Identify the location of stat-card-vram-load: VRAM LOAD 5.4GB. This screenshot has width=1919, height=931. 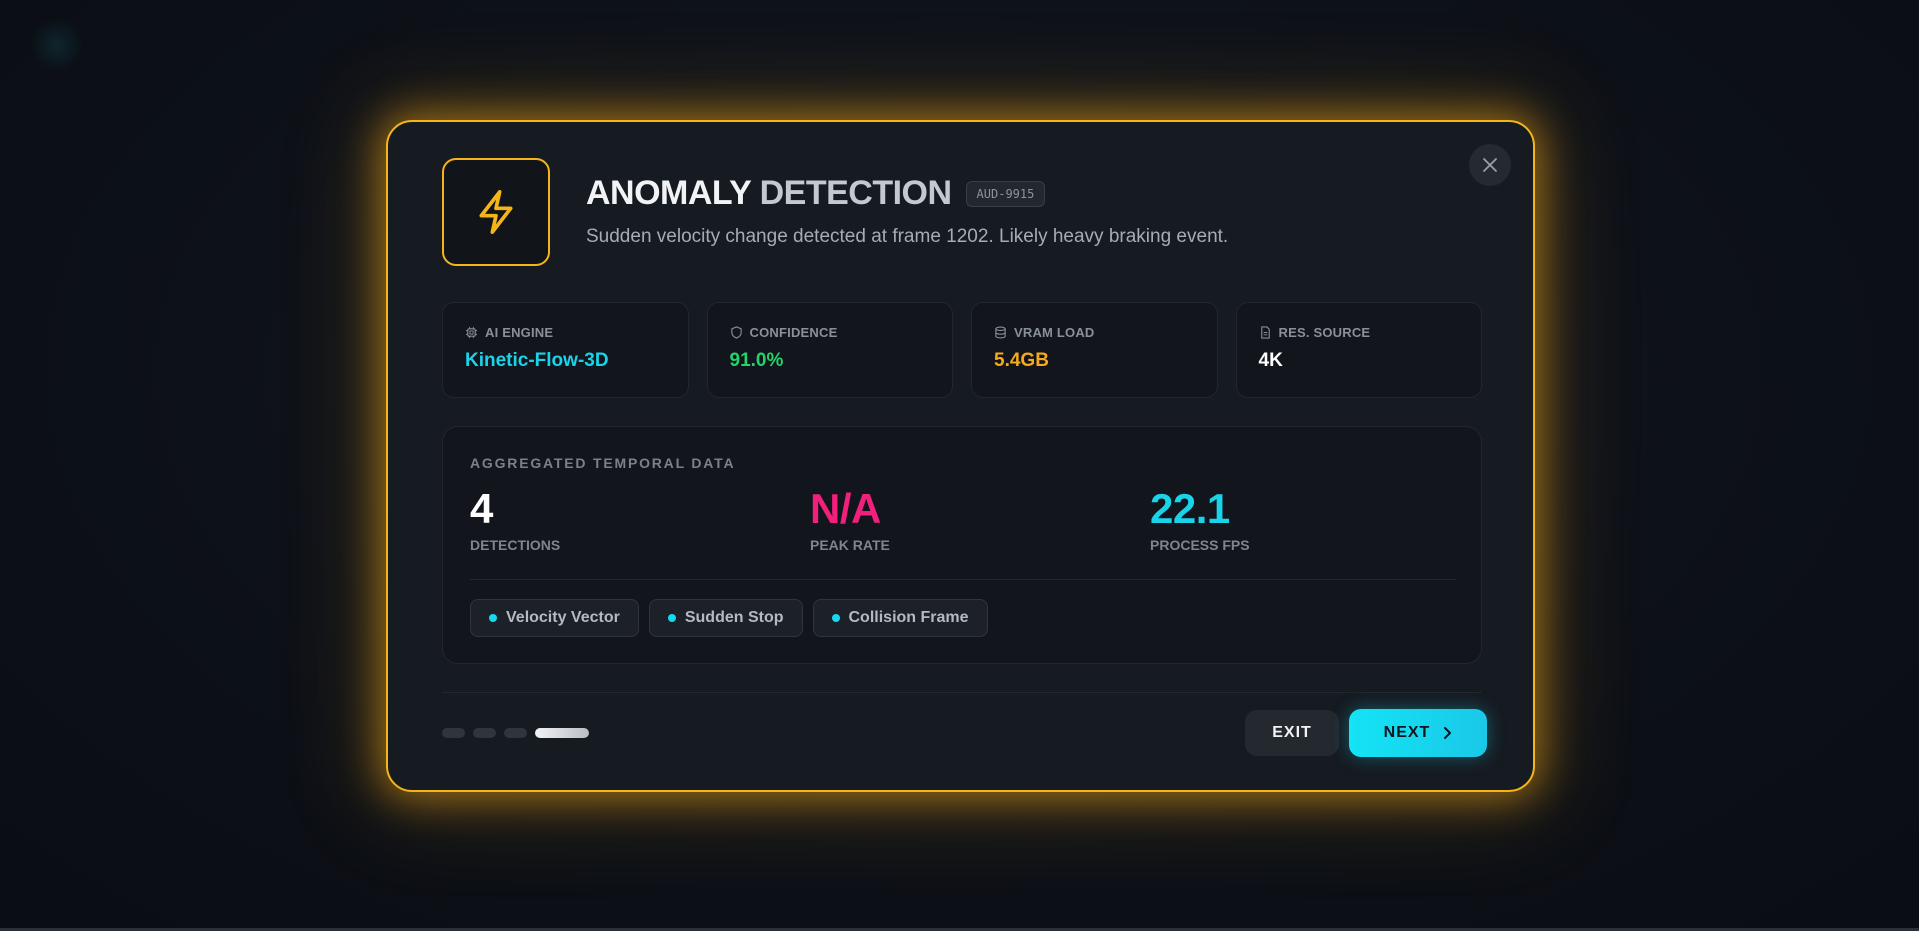
(1094, 350).